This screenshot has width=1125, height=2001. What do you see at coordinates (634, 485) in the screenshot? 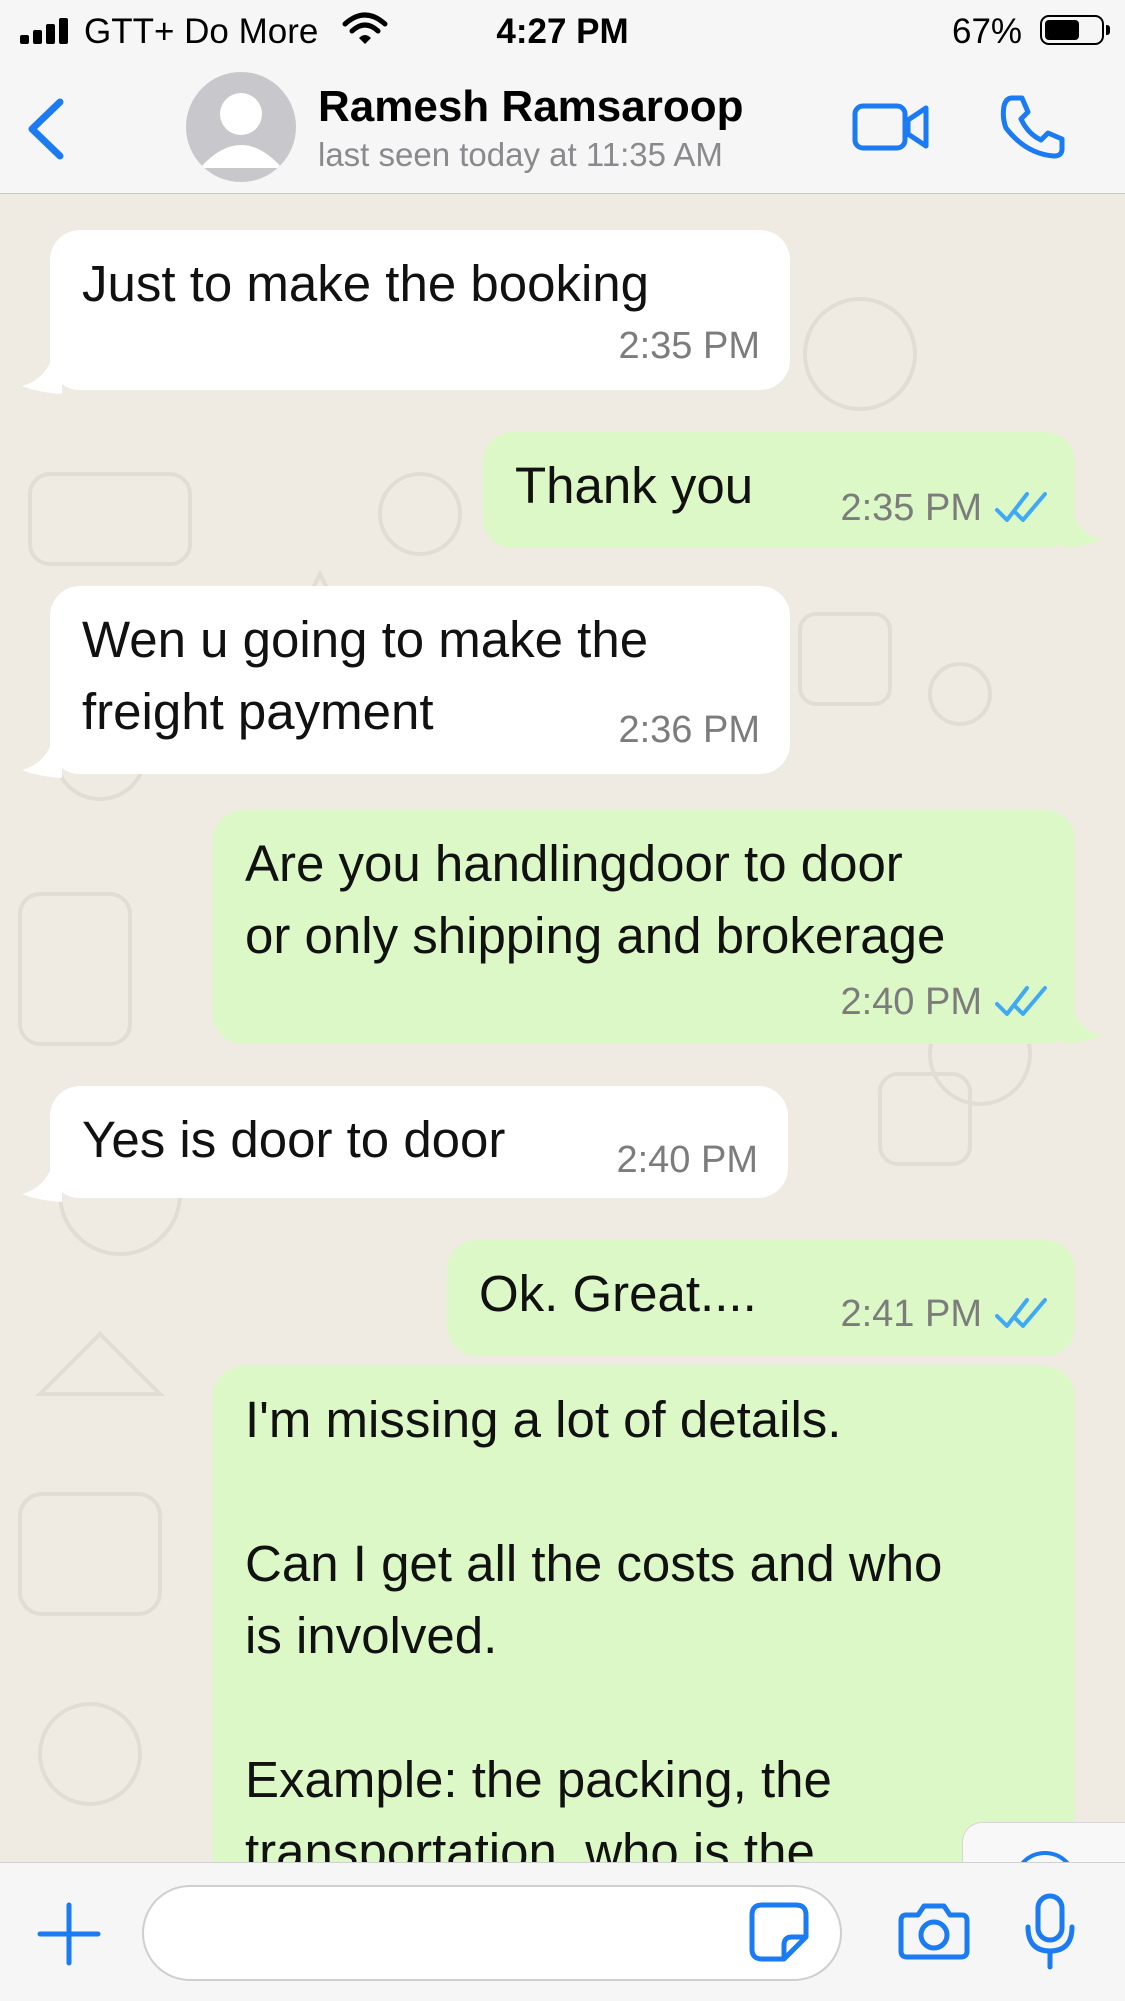
I see `message-text: Thank you` at bounding box center [634, 485].